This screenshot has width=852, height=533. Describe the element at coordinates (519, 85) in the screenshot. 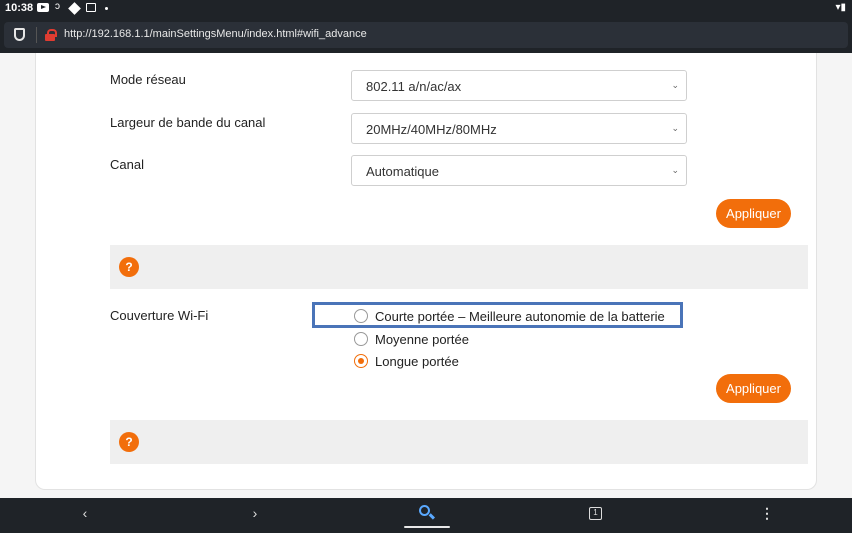

I see `mode-select: 802.11 a/n/ac/ax ⌄` at that location.